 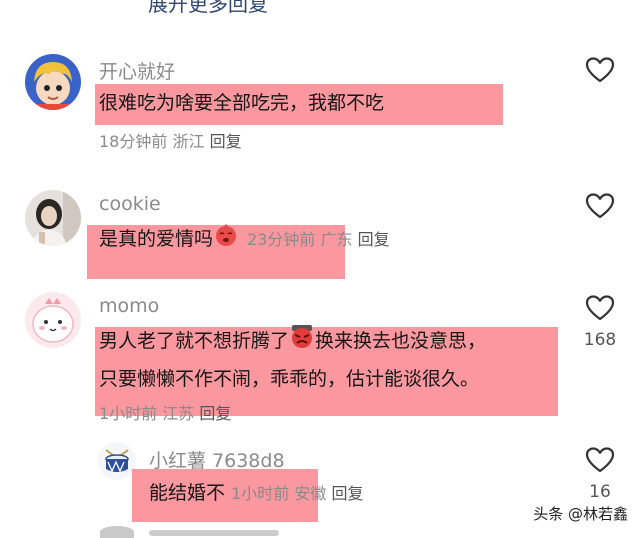 I want to click on reply-text: 能结婚不, so click(x=187, y=493).